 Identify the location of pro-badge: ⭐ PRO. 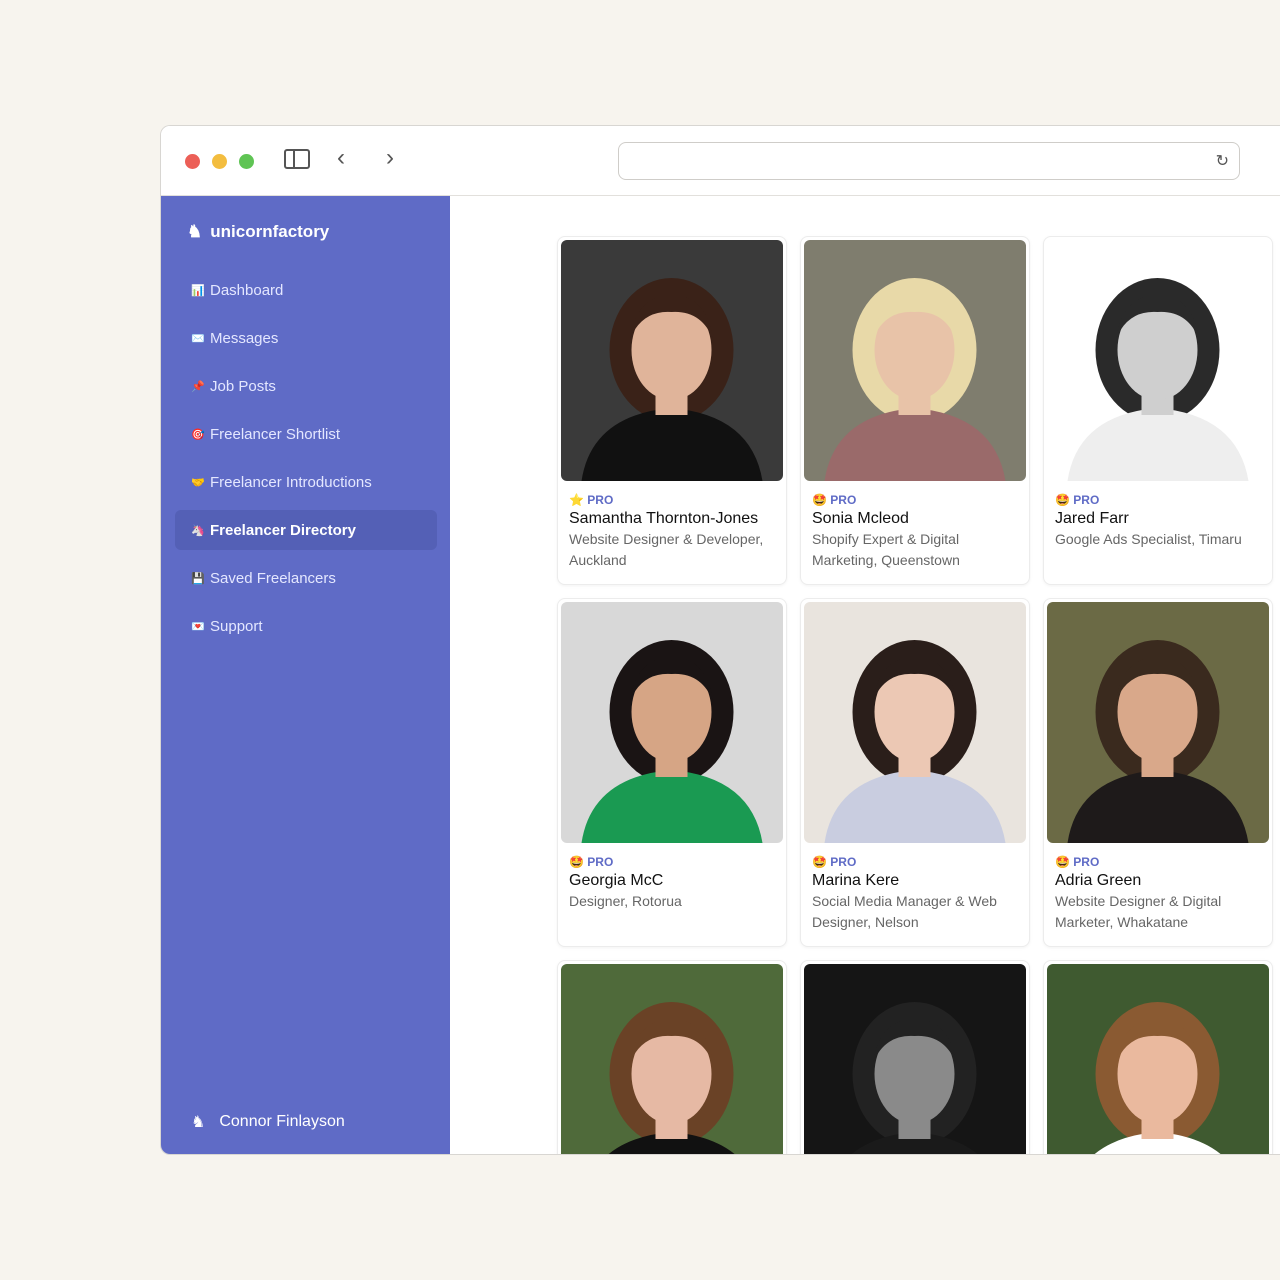
(591, 500).